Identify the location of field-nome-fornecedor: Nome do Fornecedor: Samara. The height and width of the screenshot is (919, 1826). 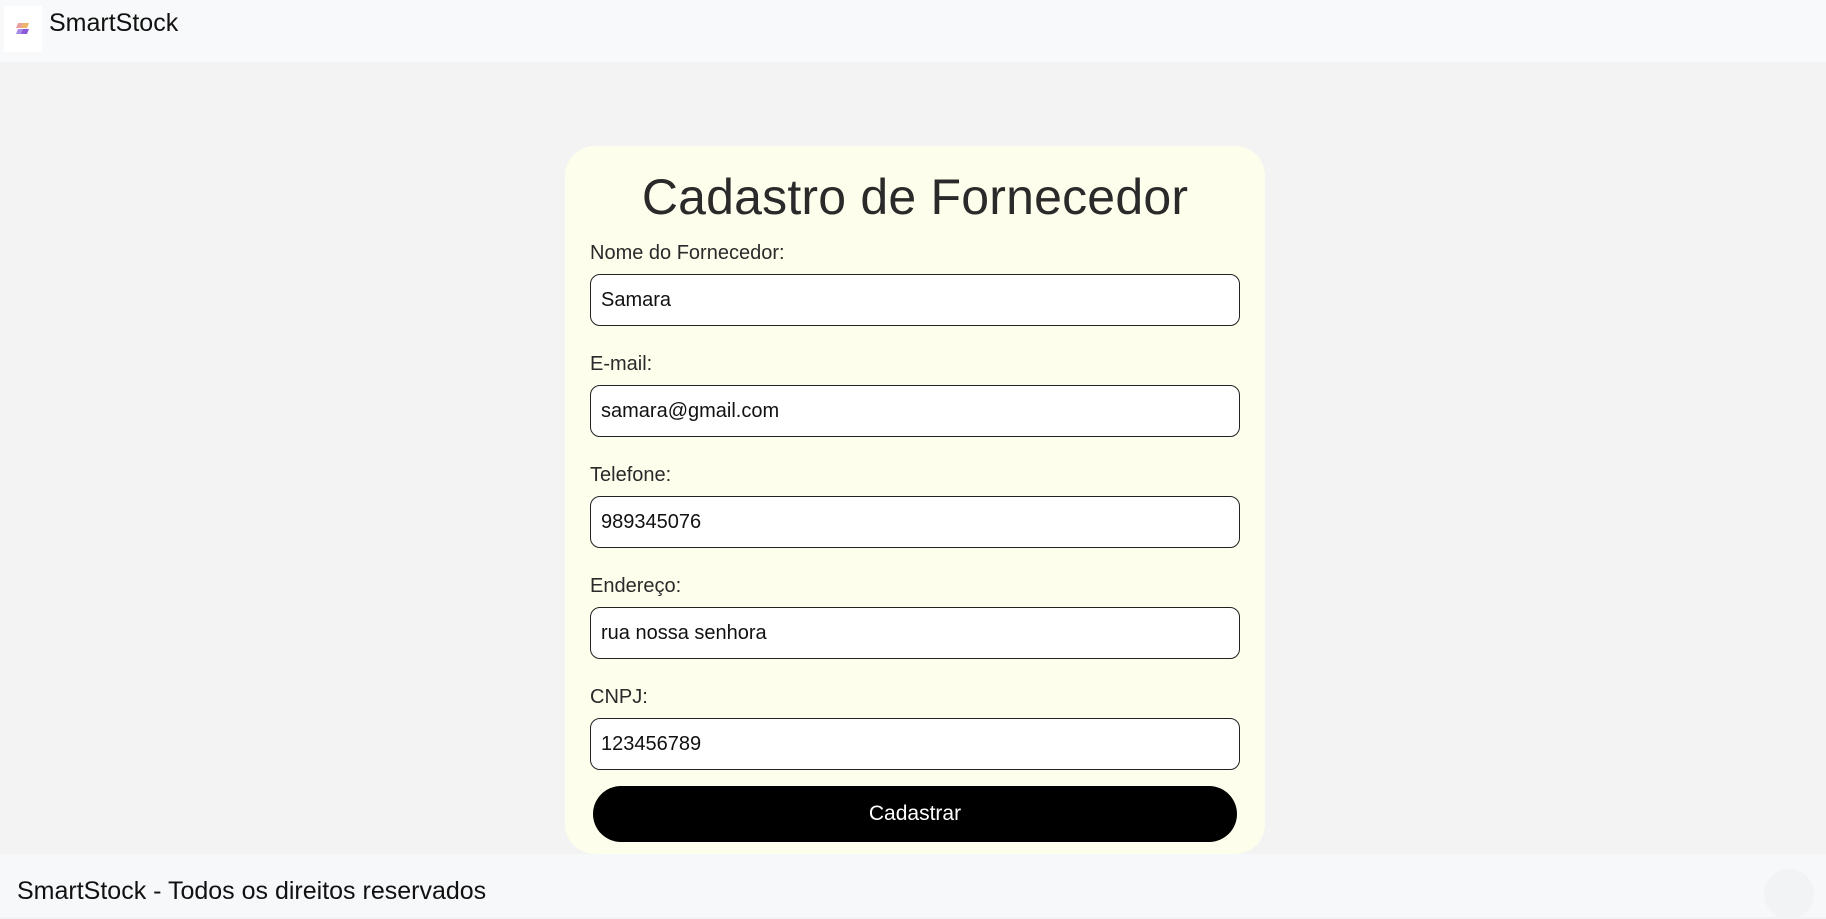
(915, 284).